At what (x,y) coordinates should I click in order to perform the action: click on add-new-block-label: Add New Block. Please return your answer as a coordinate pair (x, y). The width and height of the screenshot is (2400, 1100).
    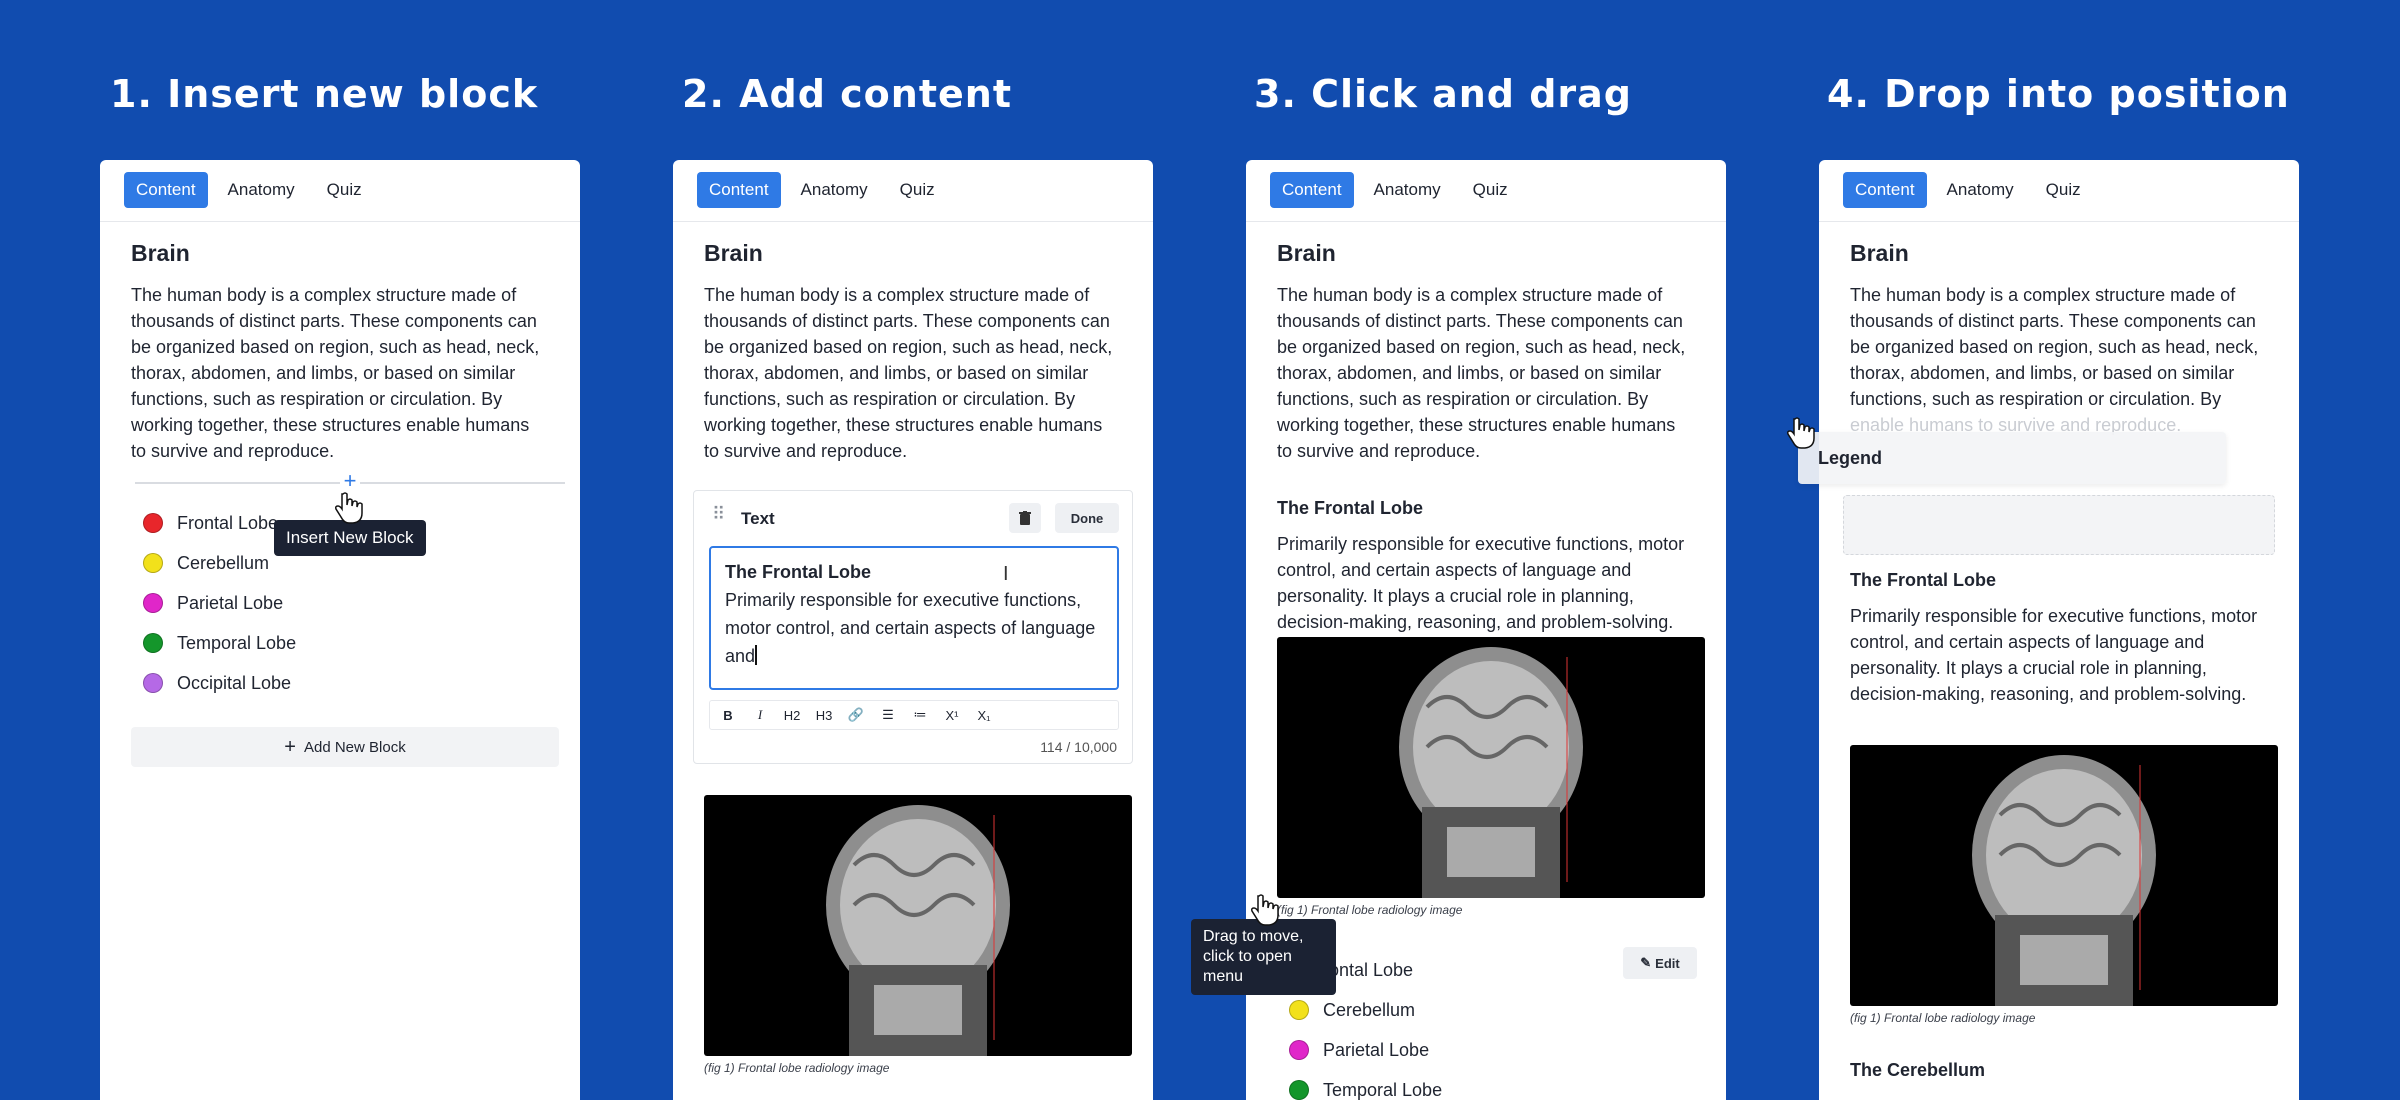
    Looking at the image, I should click on (354, 747).